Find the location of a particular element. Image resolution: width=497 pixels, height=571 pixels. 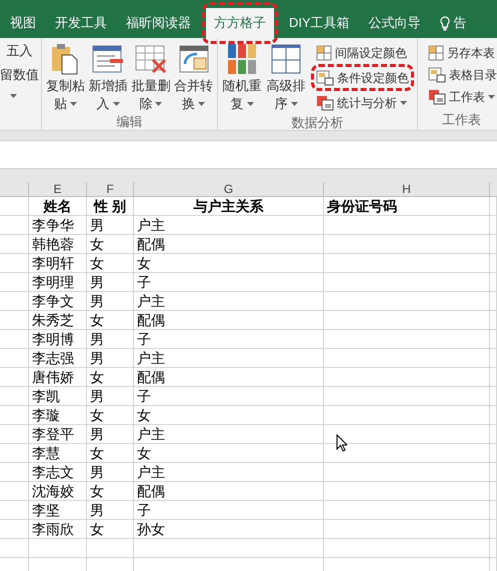

table-cell: 李璇 is located at coordinates (58, 415).